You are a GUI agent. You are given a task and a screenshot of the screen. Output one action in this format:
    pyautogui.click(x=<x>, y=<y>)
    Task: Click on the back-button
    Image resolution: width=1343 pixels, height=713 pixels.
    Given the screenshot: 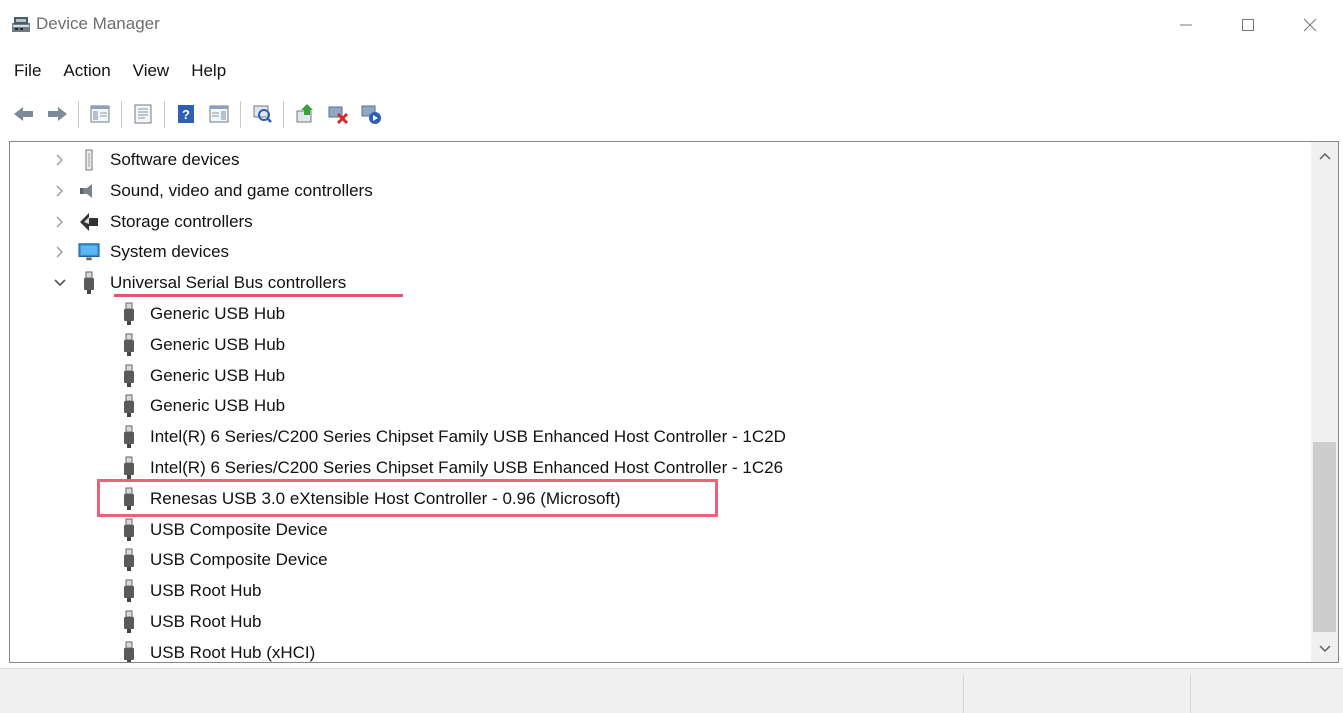 What is the action you would take?
    pyautogui.click(x=23, y=114)
    